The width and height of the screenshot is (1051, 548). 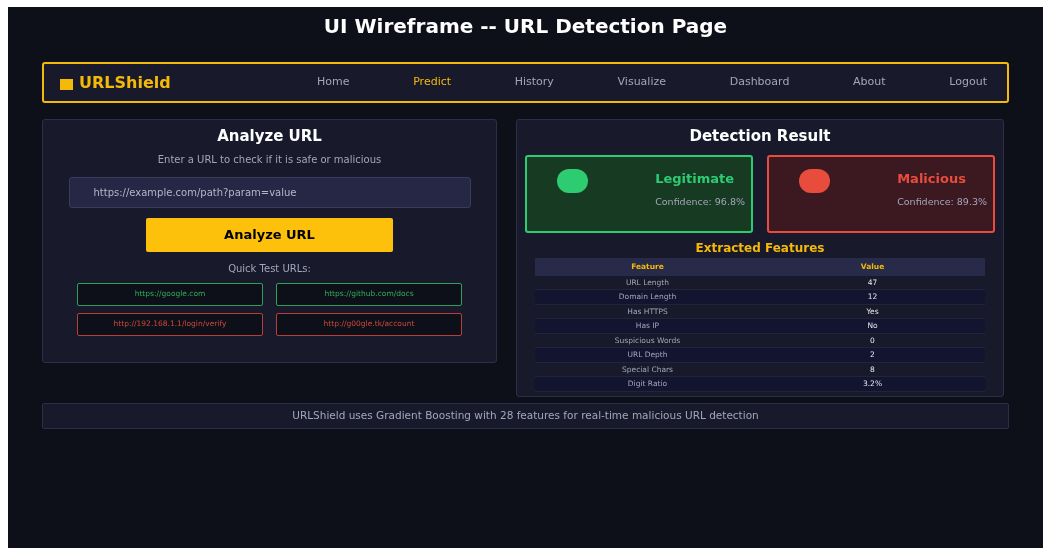 What do you see at coordinates (432, 82) in the screenshot?
I see `nav-link: Predict` at bounding box center [432, 82].